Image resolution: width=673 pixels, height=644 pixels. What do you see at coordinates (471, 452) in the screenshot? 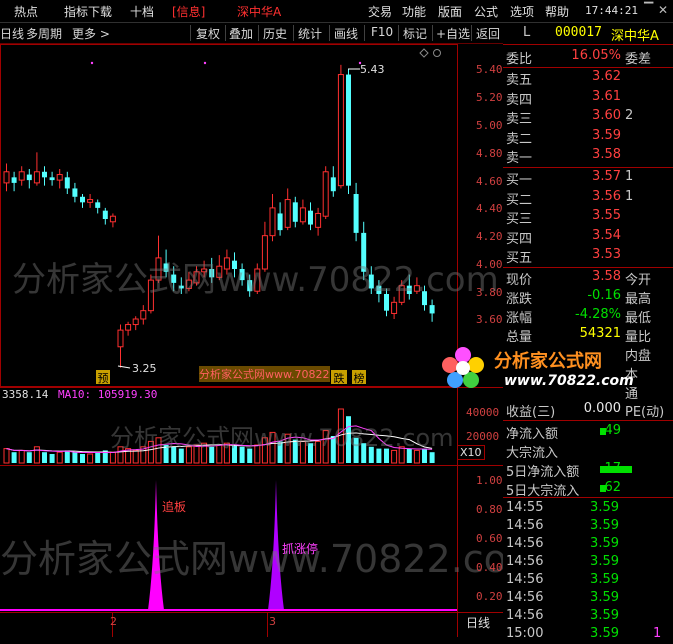
I see `volume-scale-x10: X10` at bounding box center [471, 452].